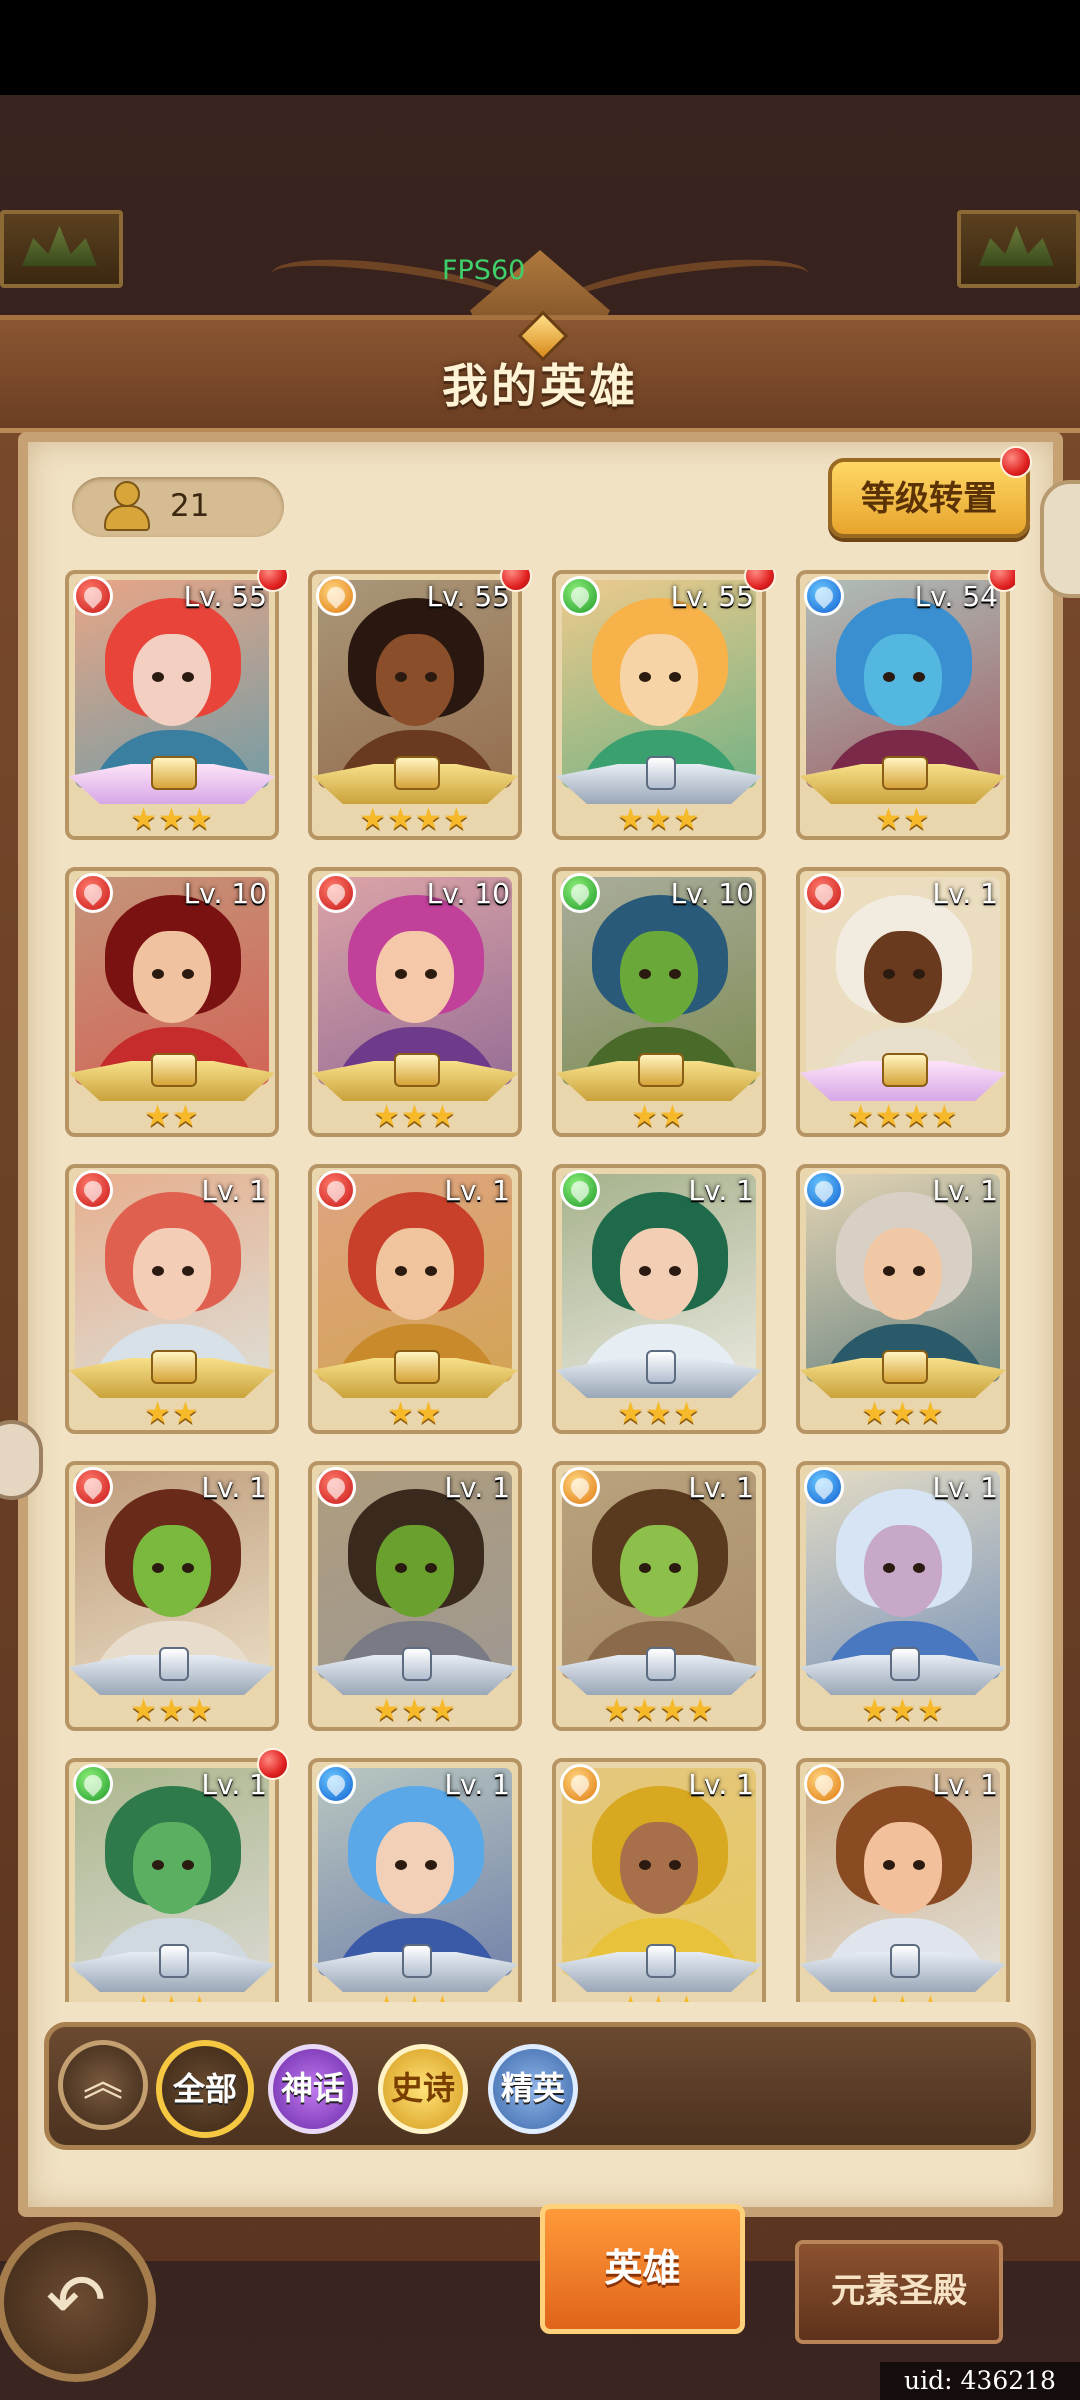  Describe the element at coordinates (905, 705) in the screenshot. I see `hero-card: Lv. 54 ★★` at that location.